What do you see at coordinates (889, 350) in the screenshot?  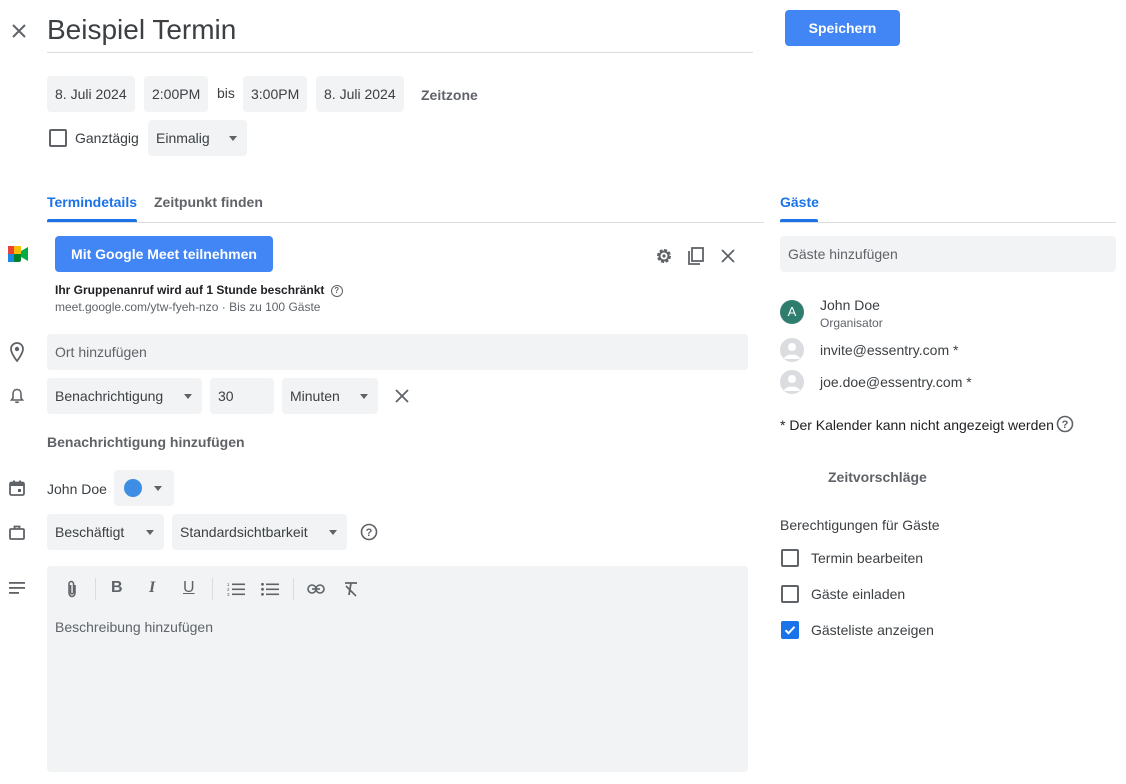 I see `guest-name: invite@essentry.com *` at bounding box center [889, 350].